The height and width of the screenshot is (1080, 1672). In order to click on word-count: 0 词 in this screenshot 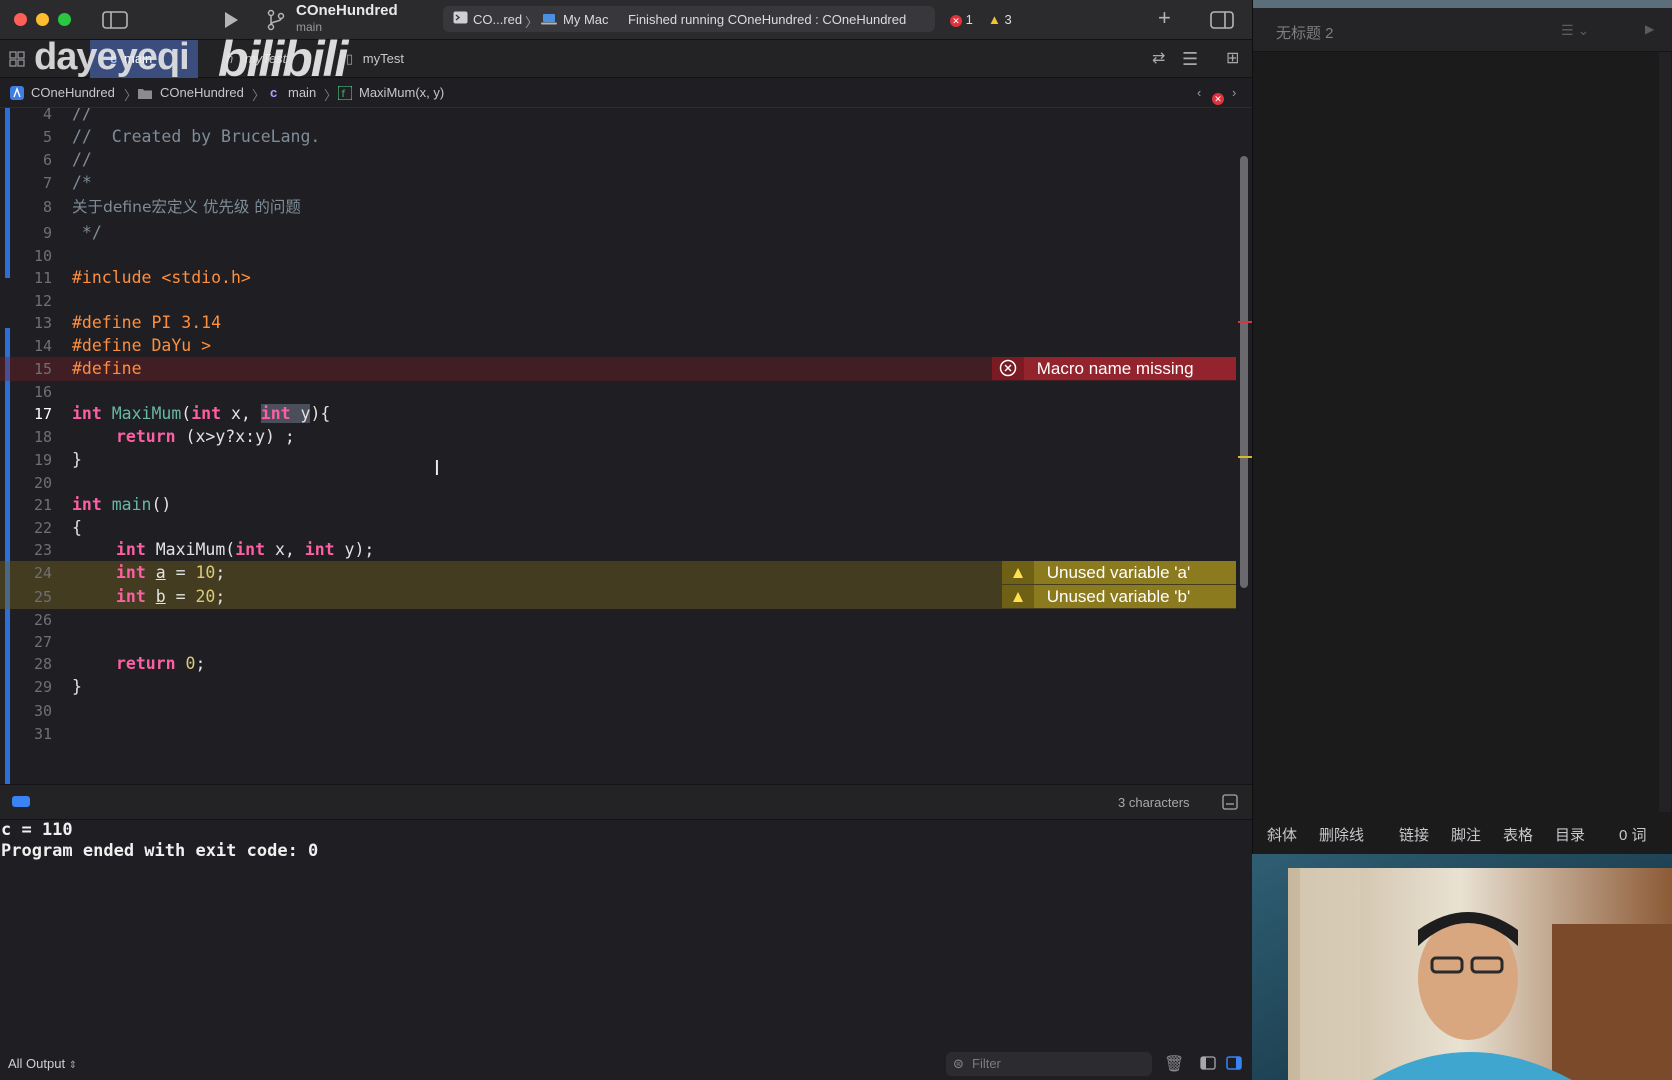, I will do `click(1633, 834)`.